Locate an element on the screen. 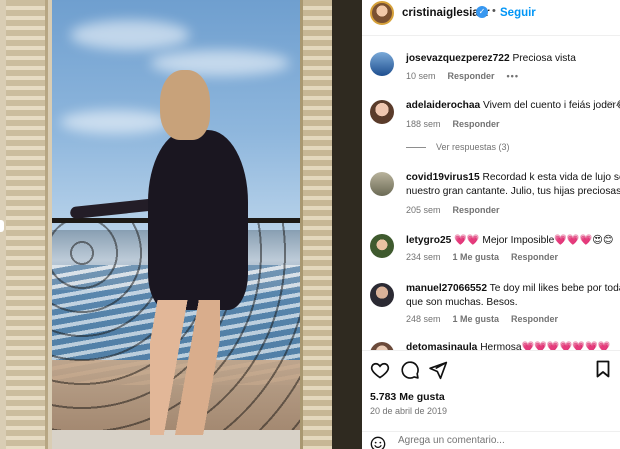  comment-body: 💗💗 Mejor Imposible💗💗💗😍😊 is located at coordinates (534, 240).